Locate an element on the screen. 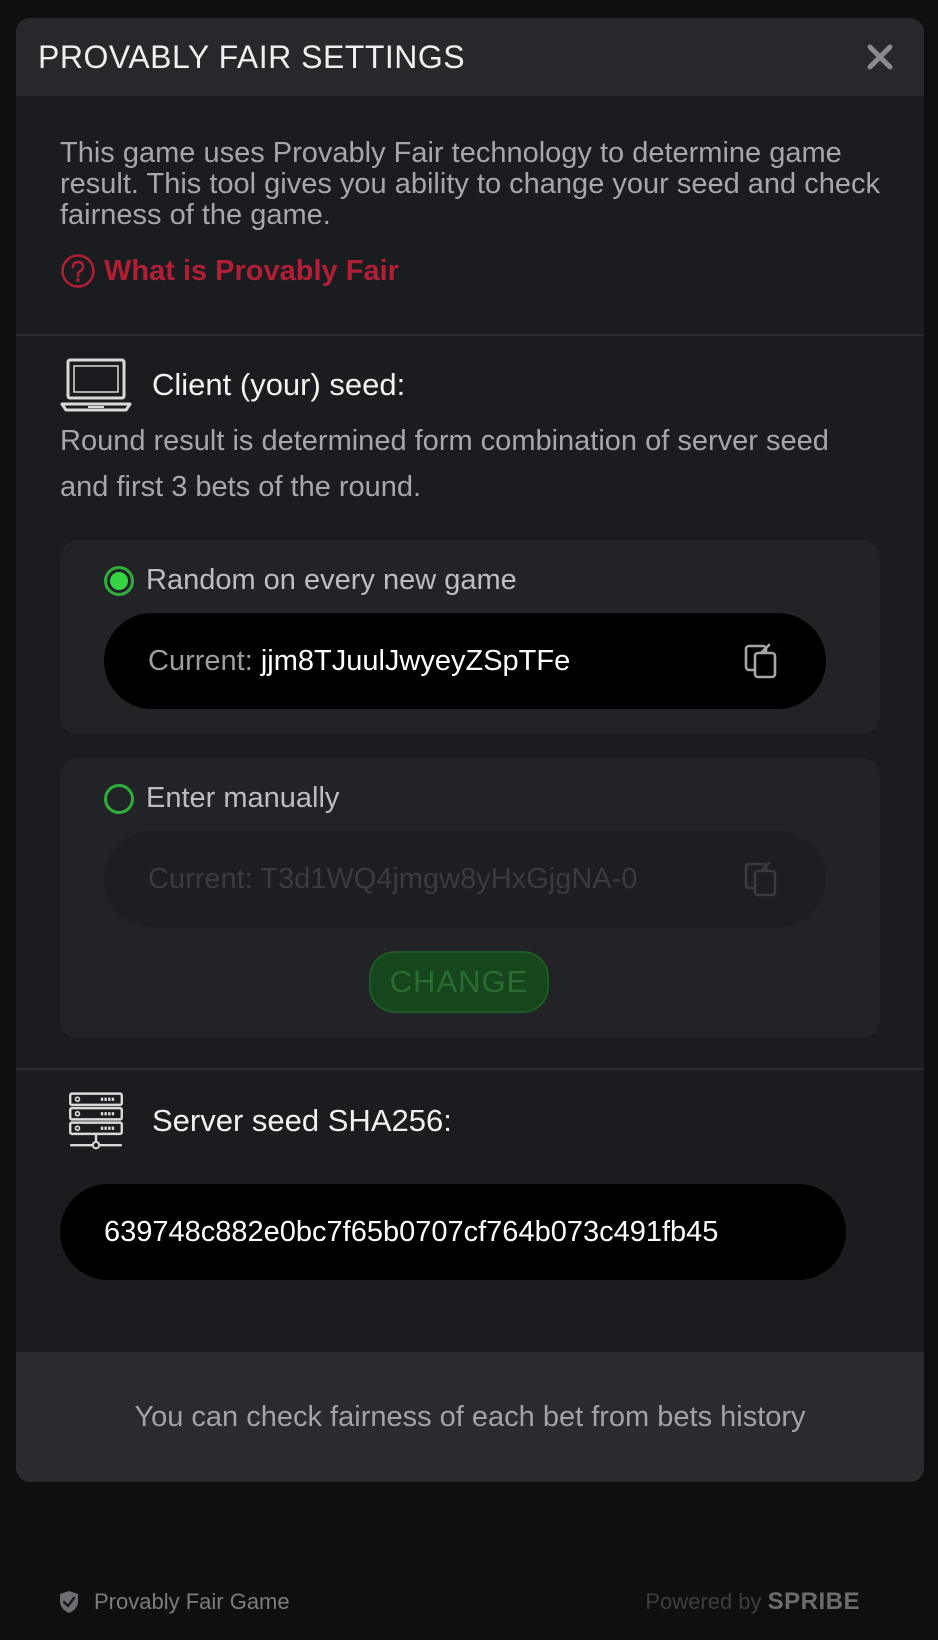  link-label: What is Provably Fair is located at coordinates (251, 270).